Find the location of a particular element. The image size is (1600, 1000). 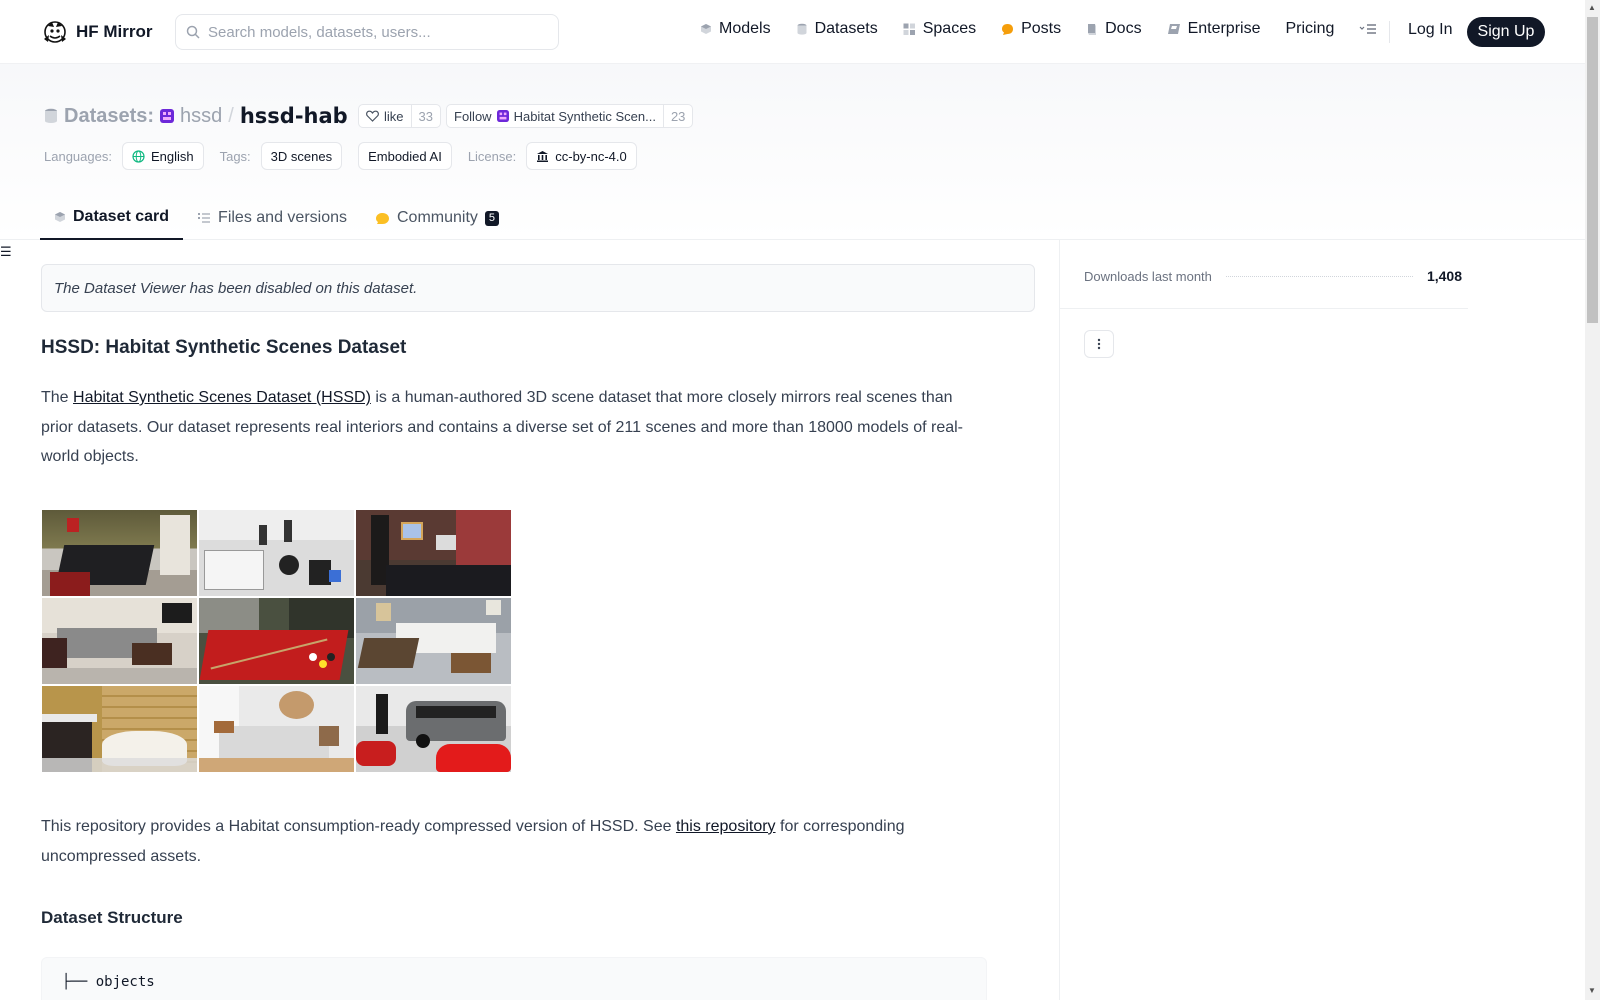

nav-posts: Posts is located at coordinates (1031, 29).